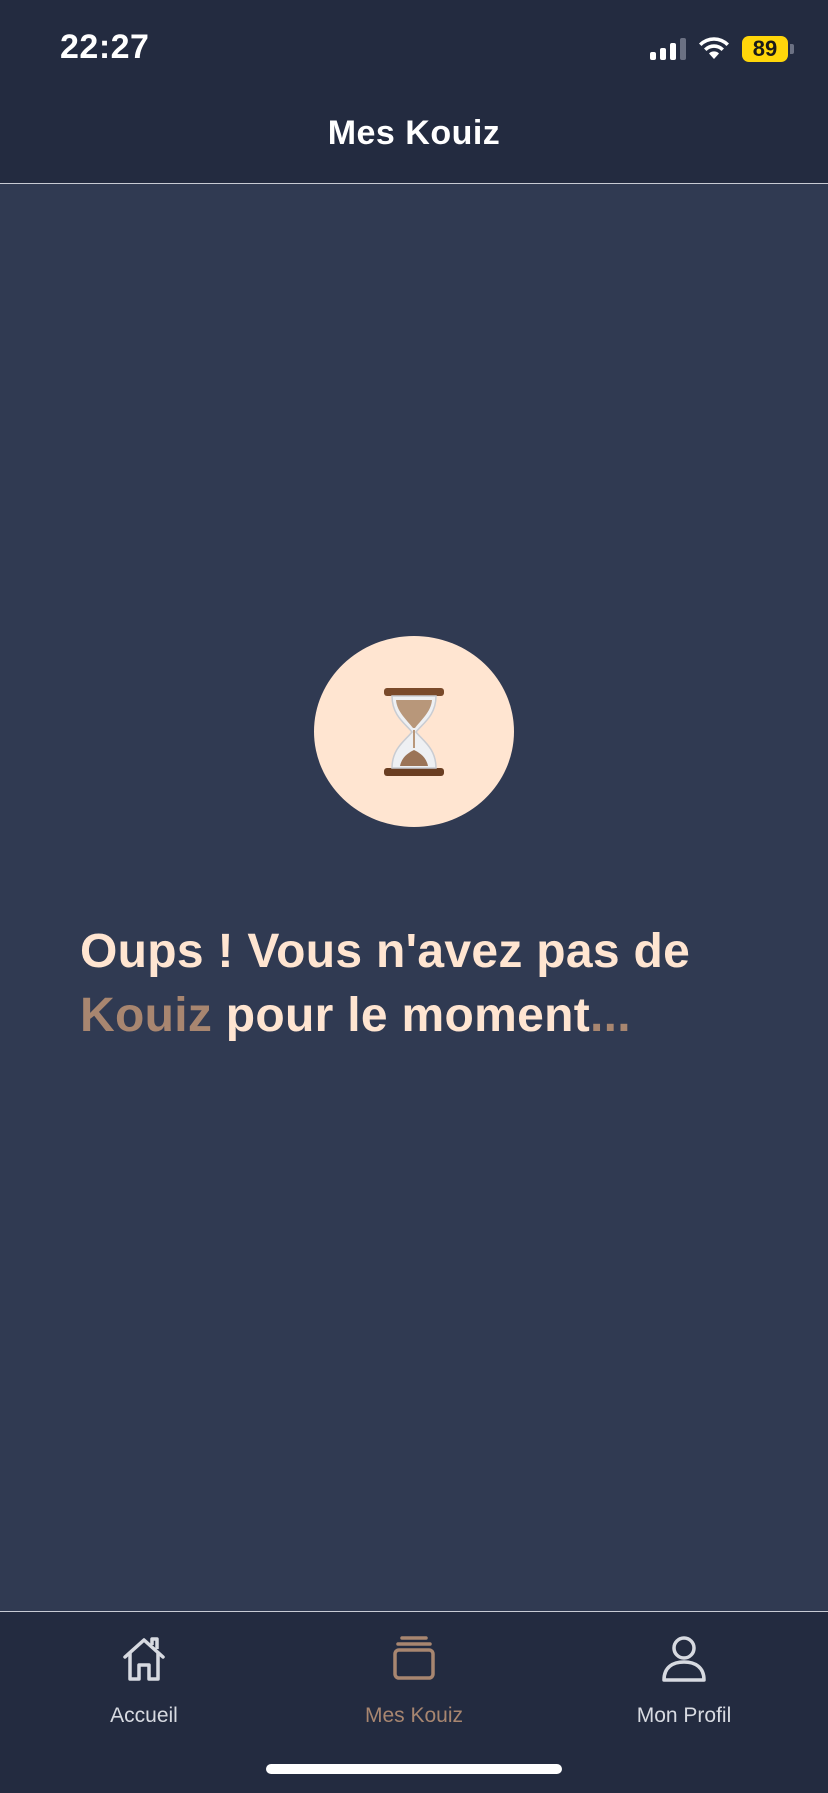 The height and width of the screenshot is (1793, 828). What do you see at coordinates (105, 47) in the screenshot?
I see `status-time: 22:27` at bounding box center [105, 47].